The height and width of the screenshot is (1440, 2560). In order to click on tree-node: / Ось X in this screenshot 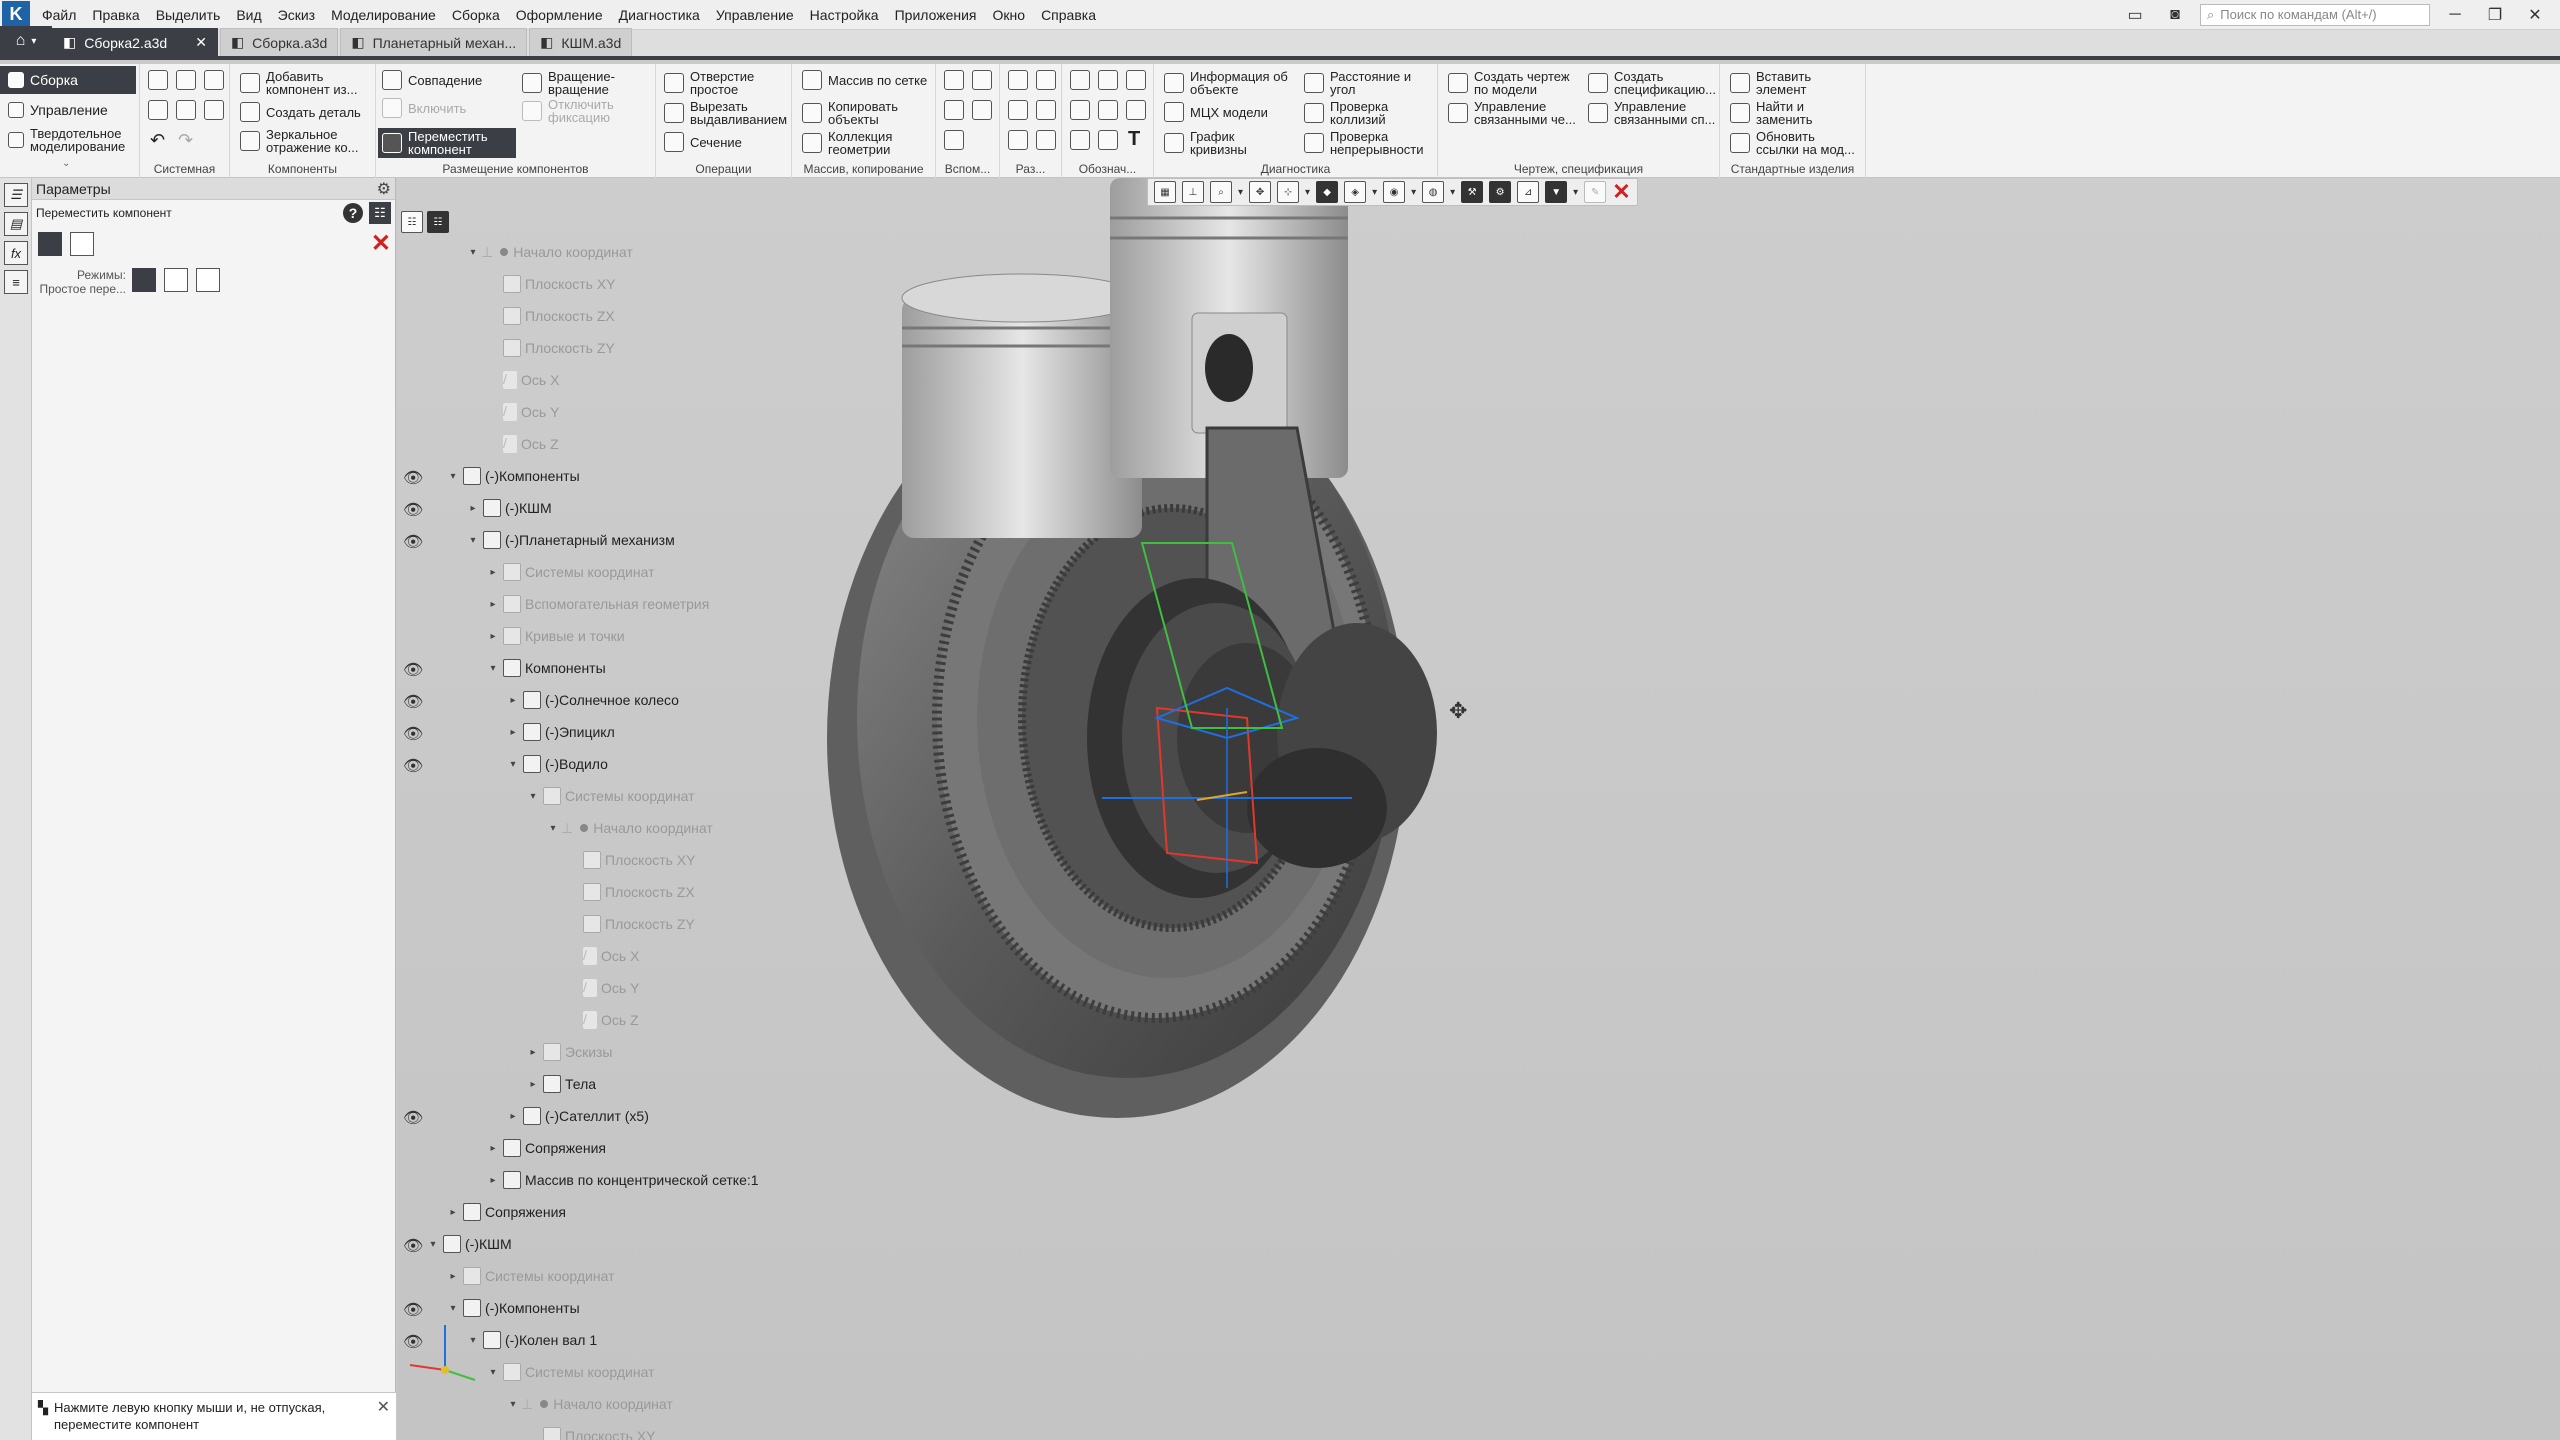, I will do `click(478, 380)`.